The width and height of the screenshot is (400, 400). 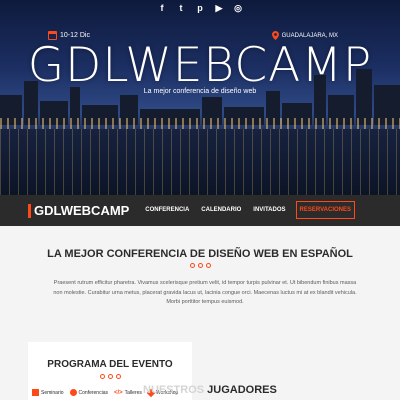 What do you see at coordinates (174, 390) in the screenshot?
I see `speakers-title-prefix: NUESTROS` at bounding box center [174, 390].